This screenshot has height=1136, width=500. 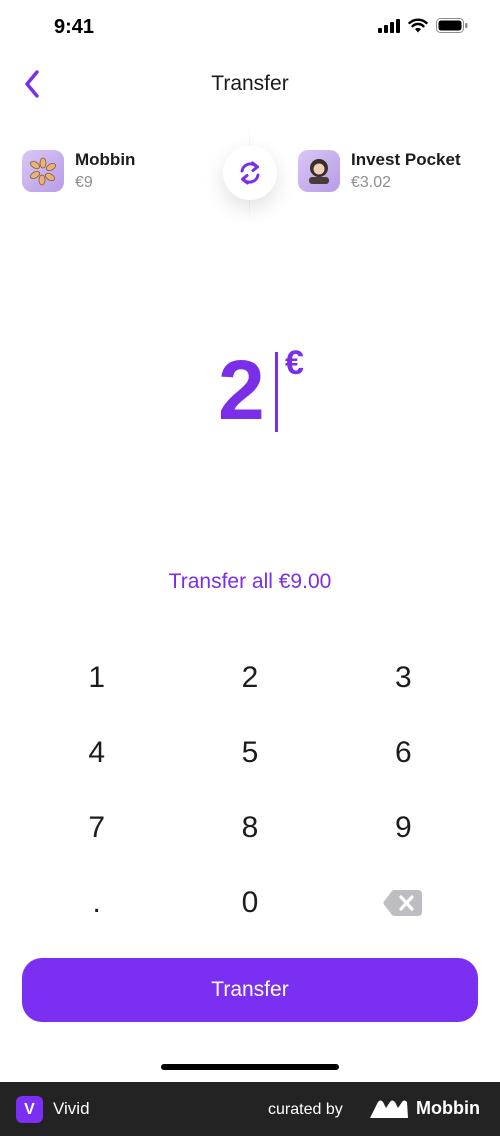 I want to click on backspace-icon, so click(x=403, y=902).